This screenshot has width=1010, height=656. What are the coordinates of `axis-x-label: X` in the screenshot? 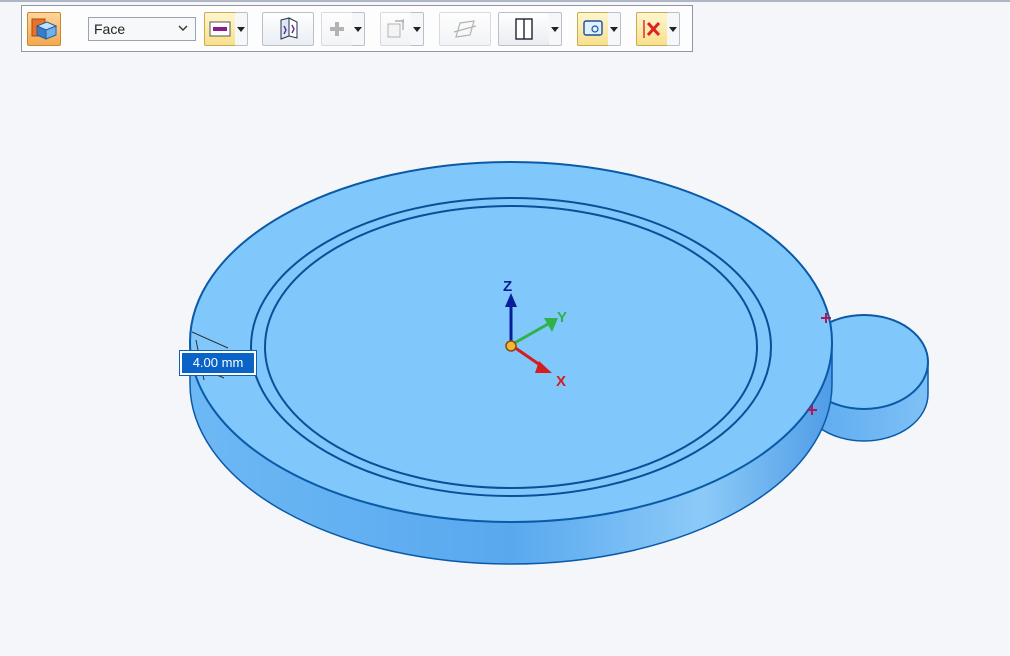 It's located at (561, 381).